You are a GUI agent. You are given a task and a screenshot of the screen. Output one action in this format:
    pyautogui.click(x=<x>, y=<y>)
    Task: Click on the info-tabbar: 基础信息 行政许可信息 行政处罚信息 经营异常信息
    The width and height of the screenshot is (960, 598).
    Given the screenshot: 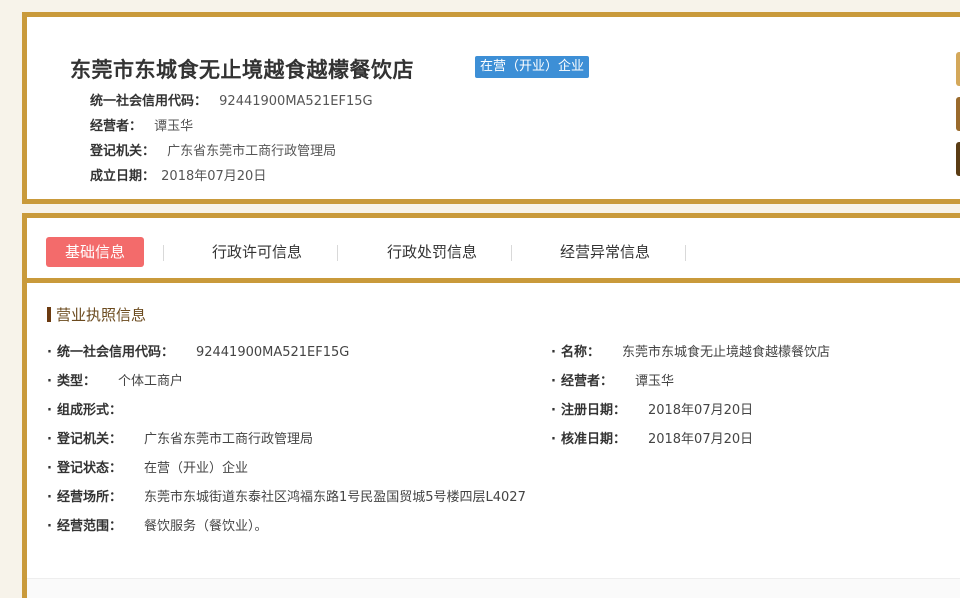 What is the action you would take?
    pyautogui.click(x=493, y=250)
    